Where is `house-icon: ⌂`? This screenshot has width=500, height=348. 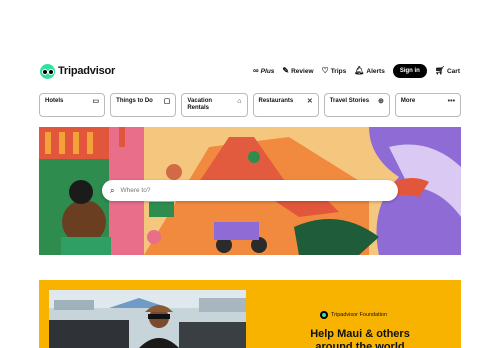 house-icon: ⌂ is located at coordinates (239, 101).